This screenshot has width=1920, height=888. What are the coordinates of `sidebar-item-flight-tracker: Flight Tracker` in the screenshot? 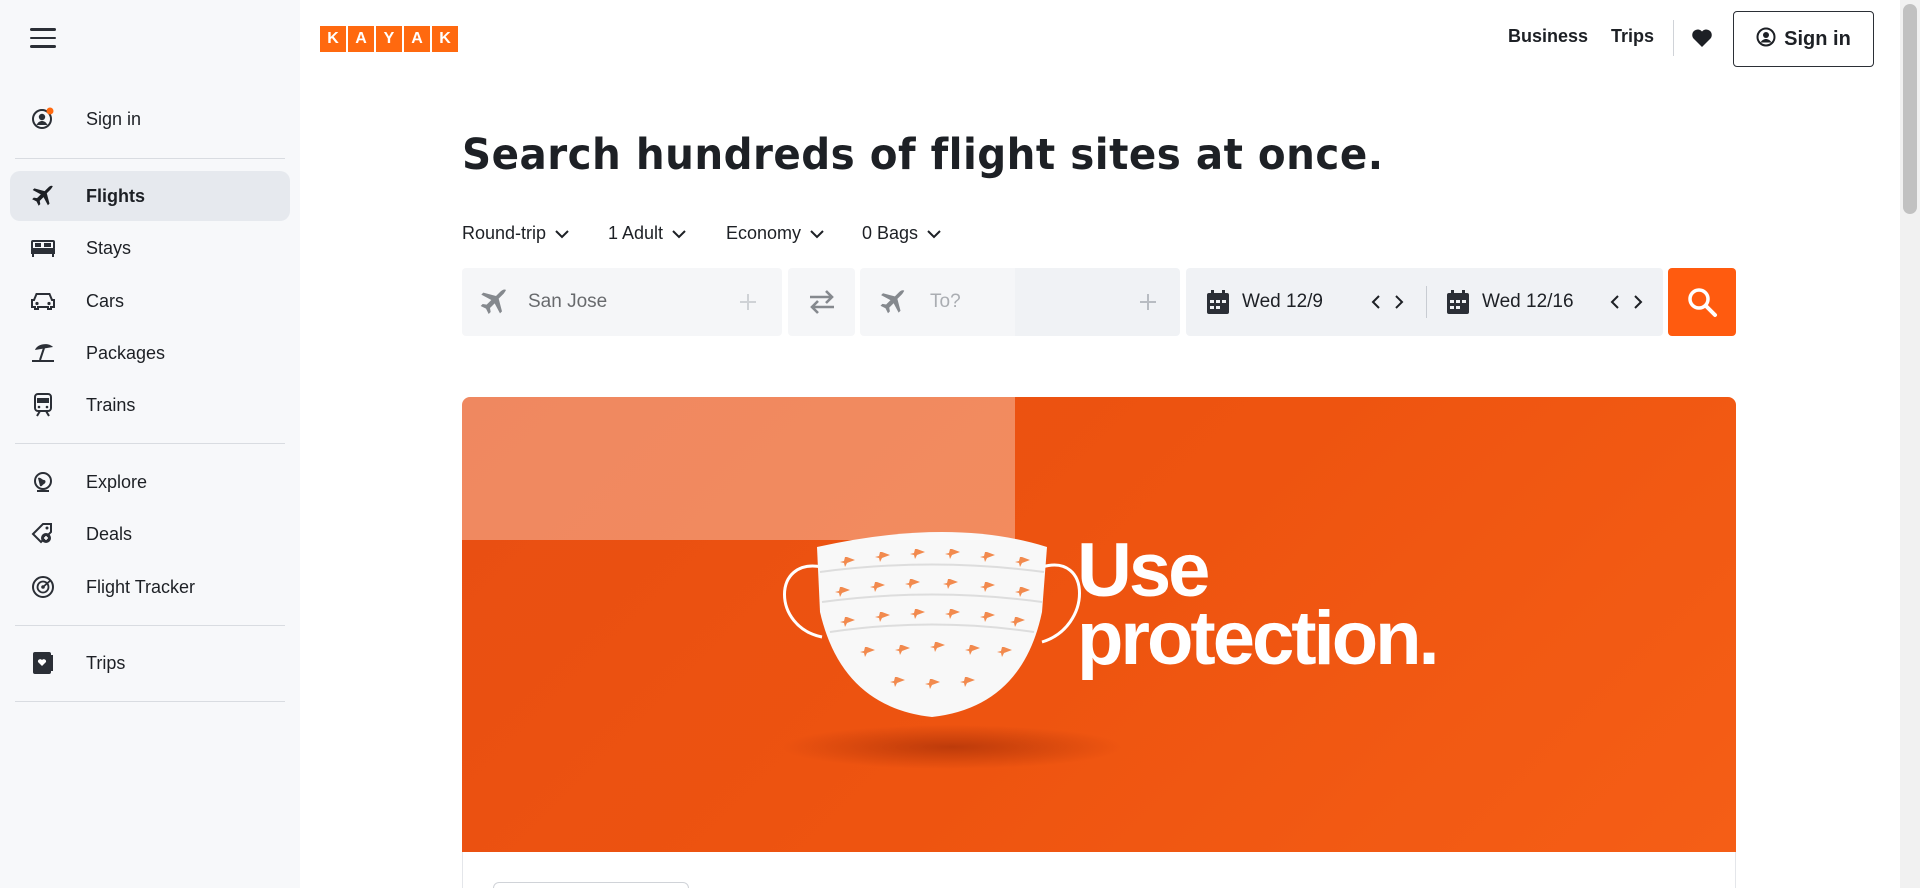 It's located at (150, 587).